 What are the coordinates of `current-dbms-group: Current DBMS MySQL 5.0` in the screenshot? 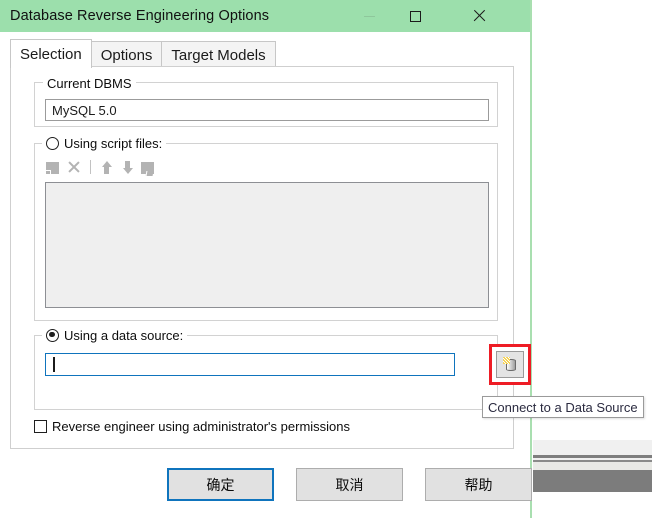 It's located at (266, 101).